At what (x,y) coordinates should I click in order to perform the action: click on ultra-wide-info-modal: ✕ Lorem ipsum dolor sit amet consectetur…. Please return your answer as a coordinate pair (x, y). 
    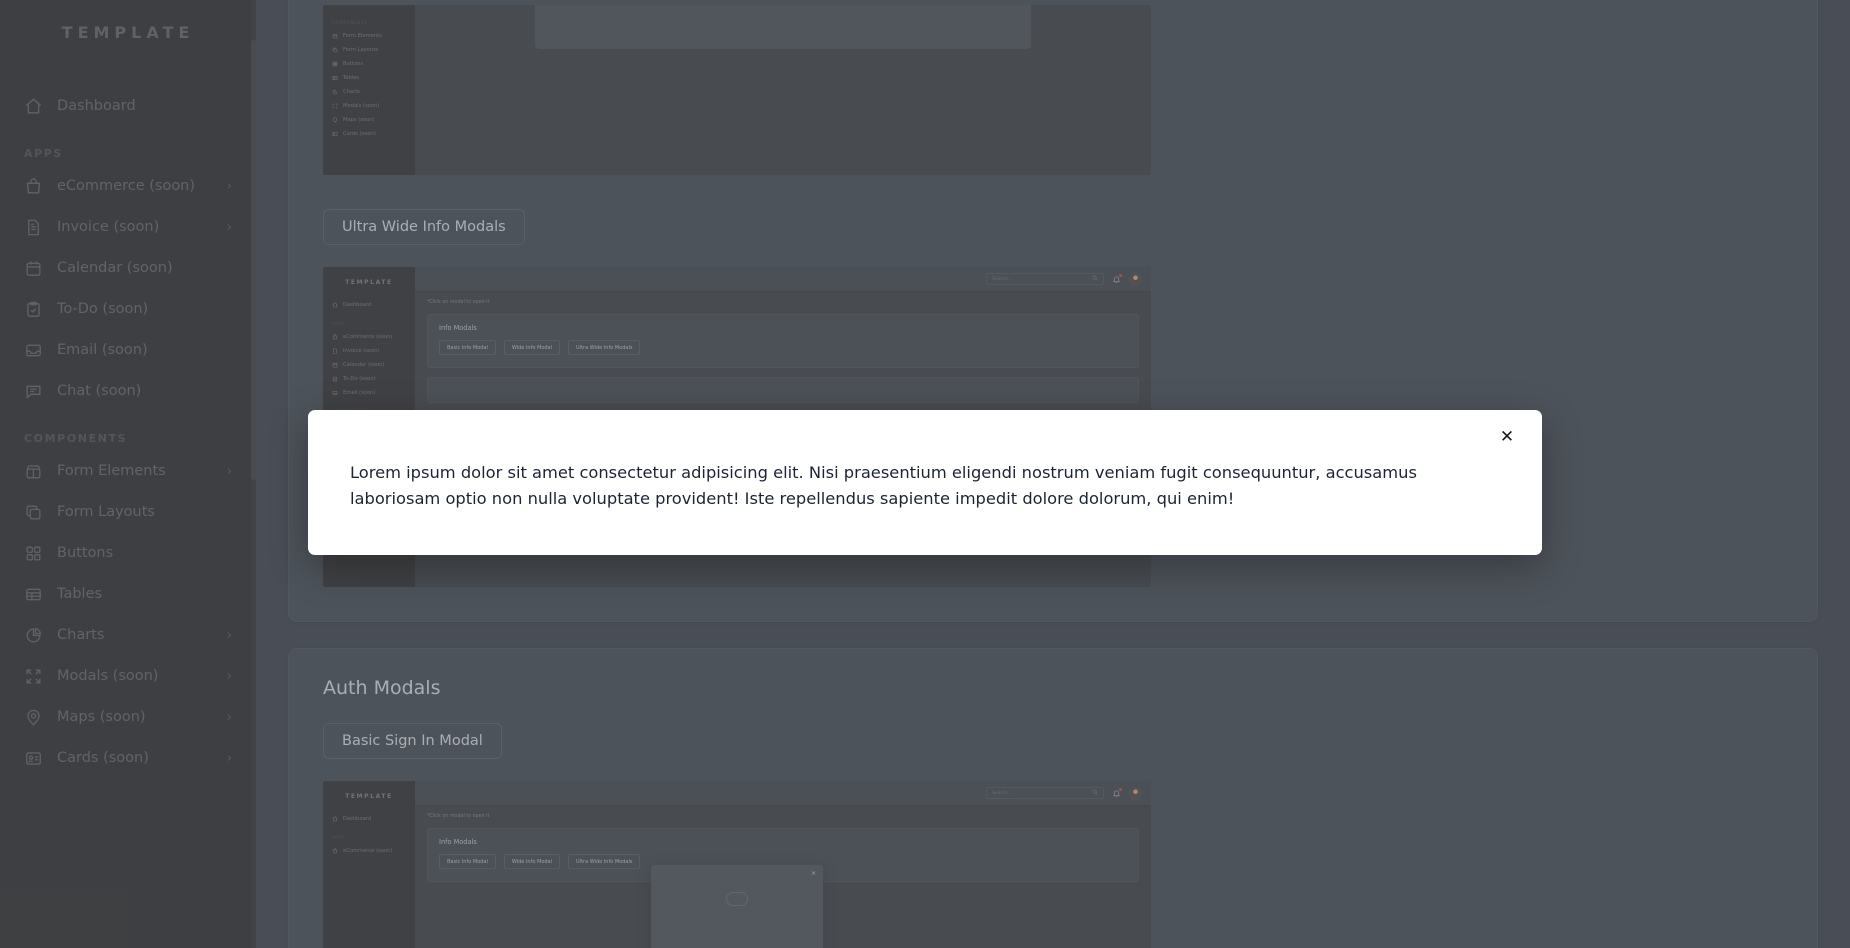
    Looking at the image, I should click on (925, 482).